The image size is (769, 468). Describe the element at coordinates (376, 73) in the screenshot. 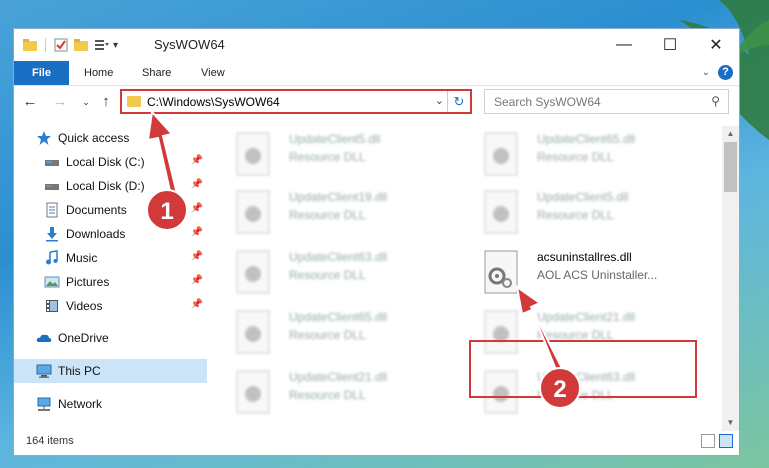

I see `ribbon-tabs: File Home Share View ⌄ ?` at that location.